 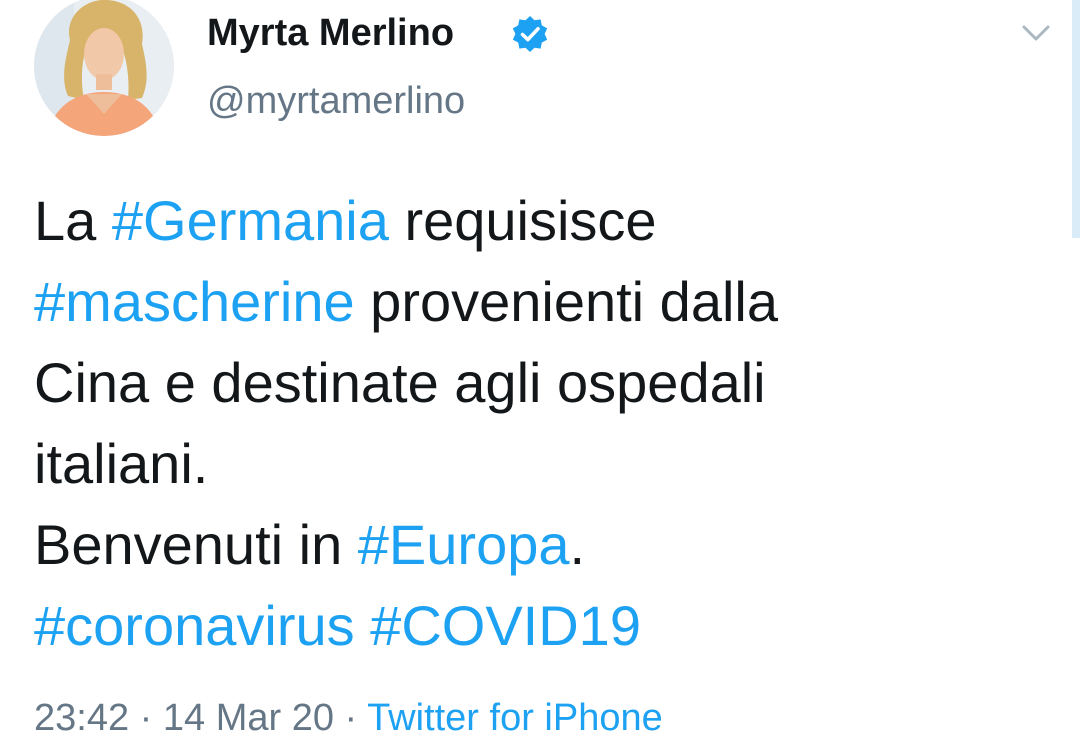 I want to click on tweet-line-5: Benvenuti in #Europa., so click(x=544, y=544).